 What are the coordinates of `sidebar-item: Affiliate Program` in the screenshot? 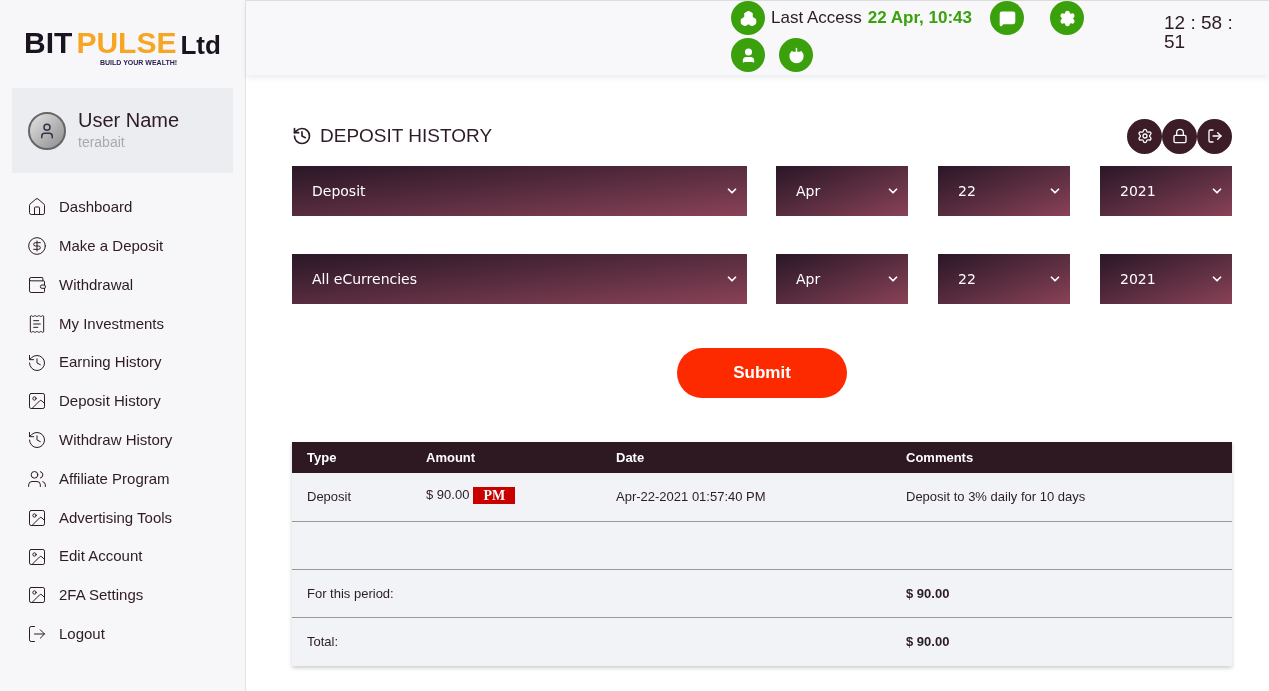 It's located at (136, 479).